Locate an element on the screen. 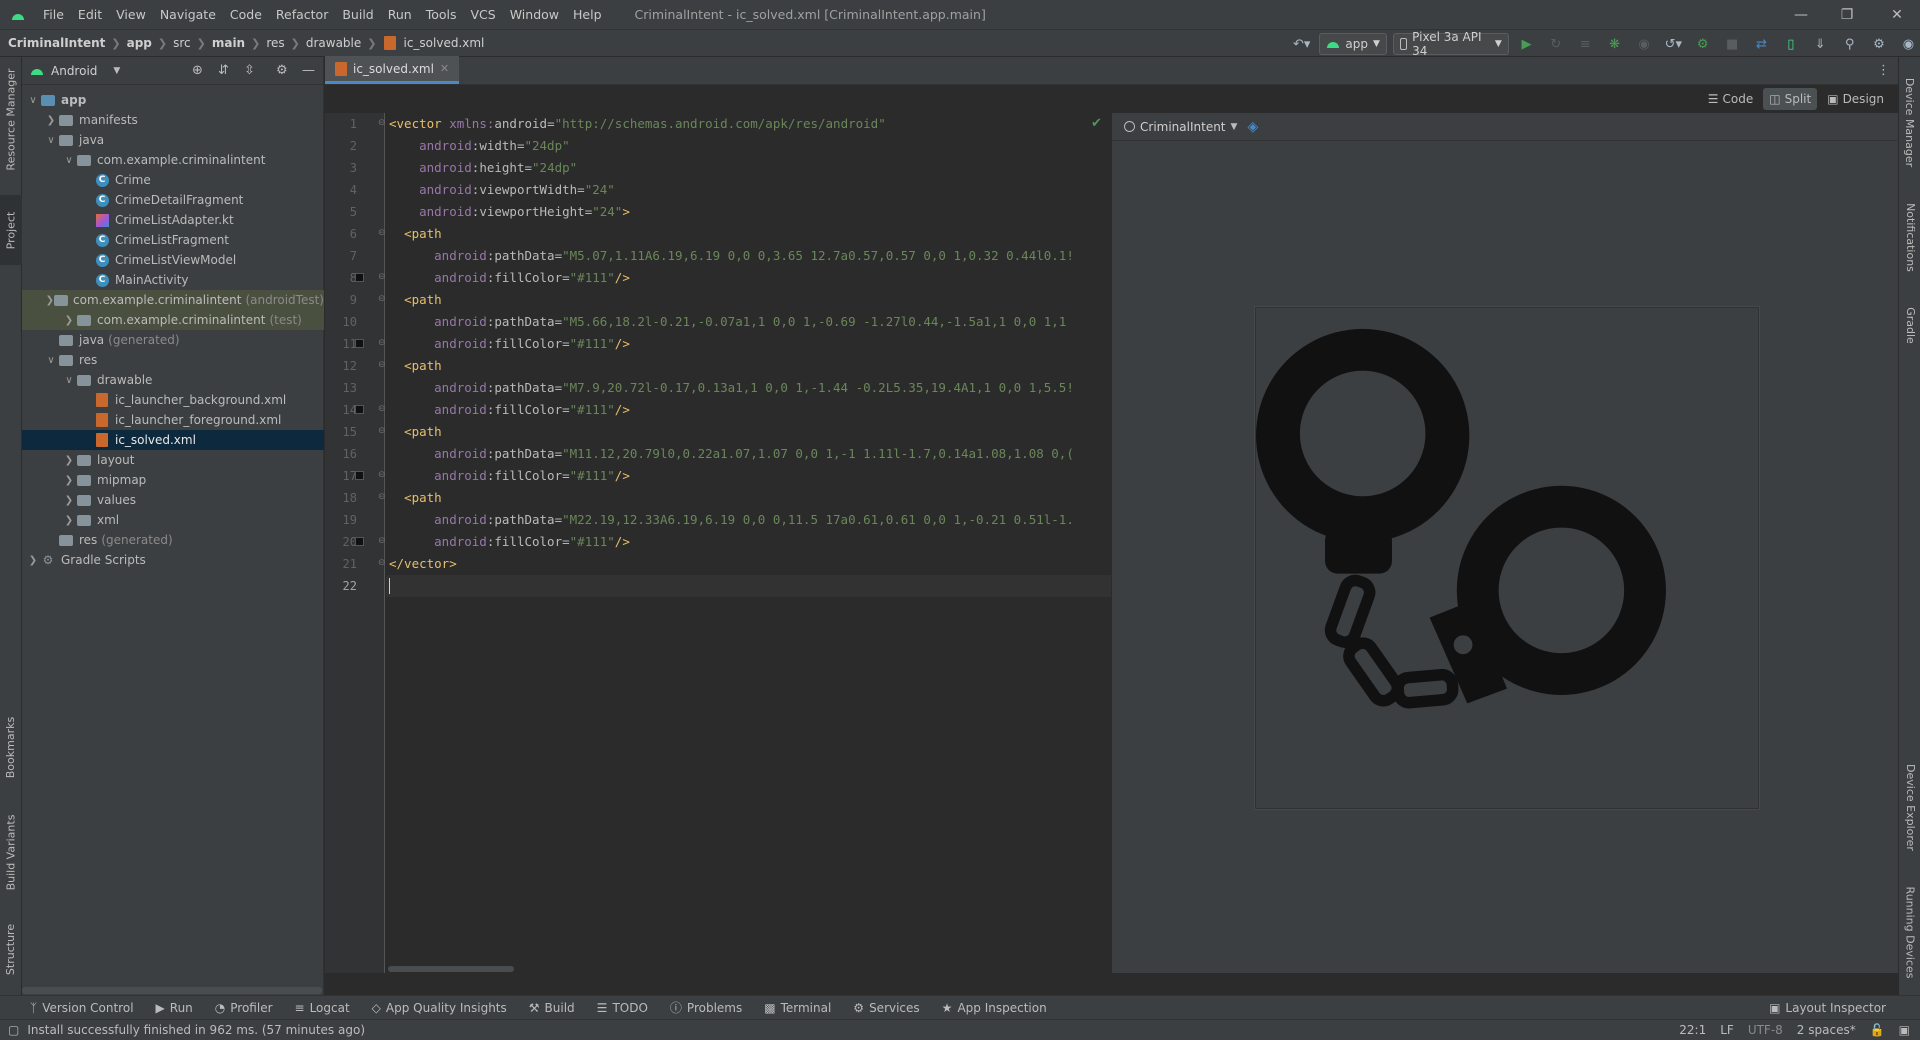 The width and height of the screenshot is (1920, 1040). project-scrollbar is located at coordinates (172, 990).